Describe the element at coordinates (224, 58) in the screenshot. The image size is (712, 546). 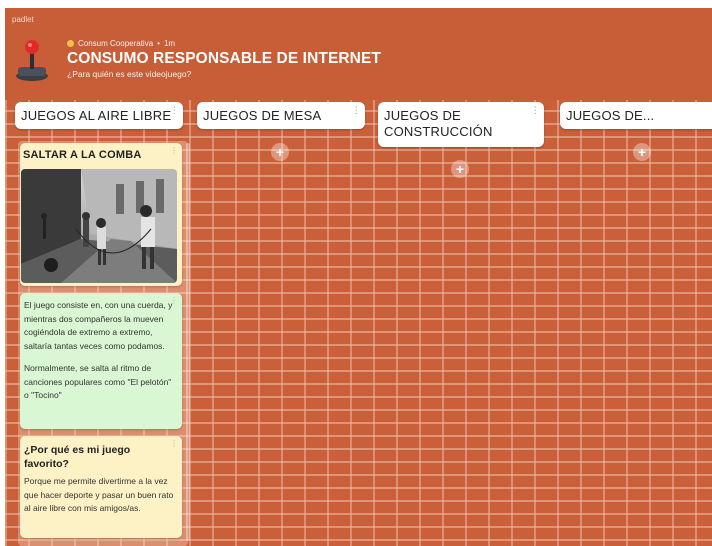
I see `board-title: CONSUMO RESPONSABLE DE INTERNET` at that location.